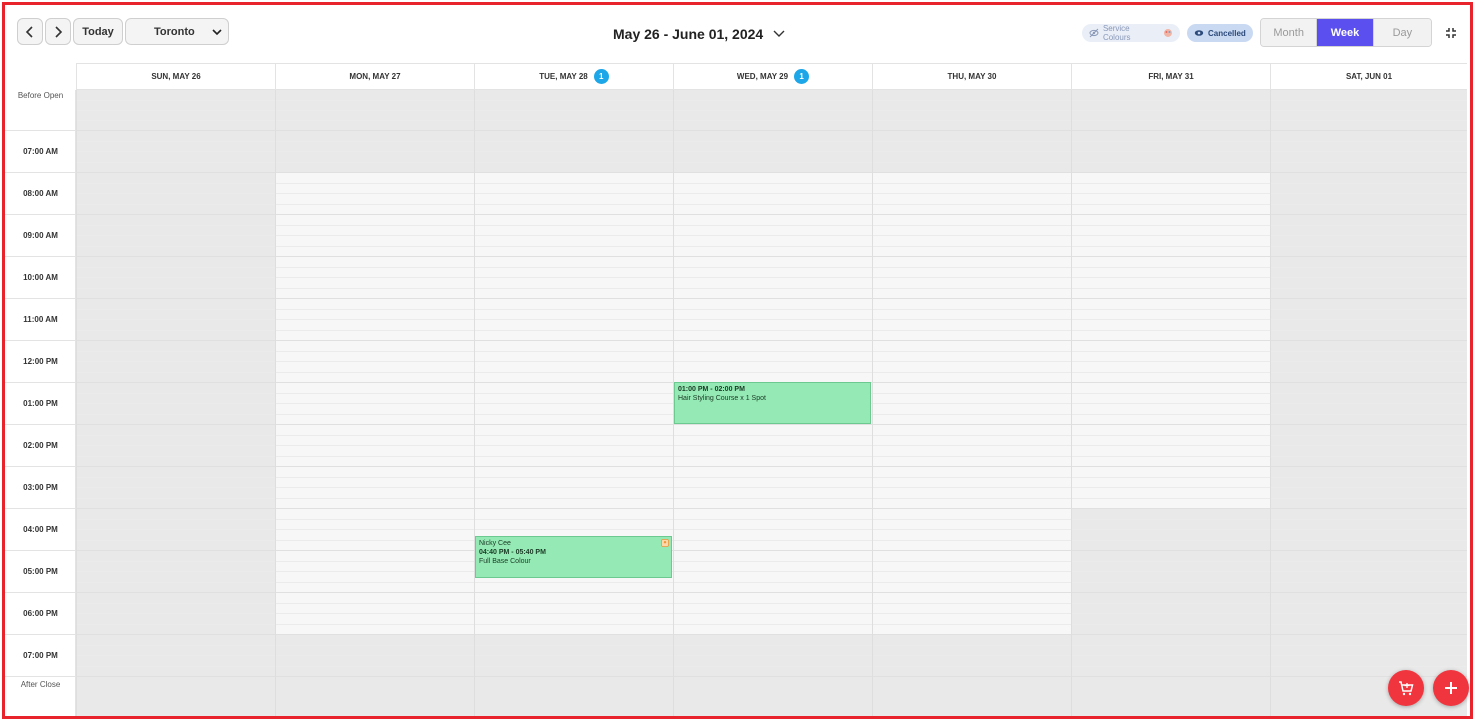 The width and height of the screenshot is (1475, 721). Describe the element at coordinates (40, 361) in the screenshot. I see `time-label: 12:00 PM` at that location.